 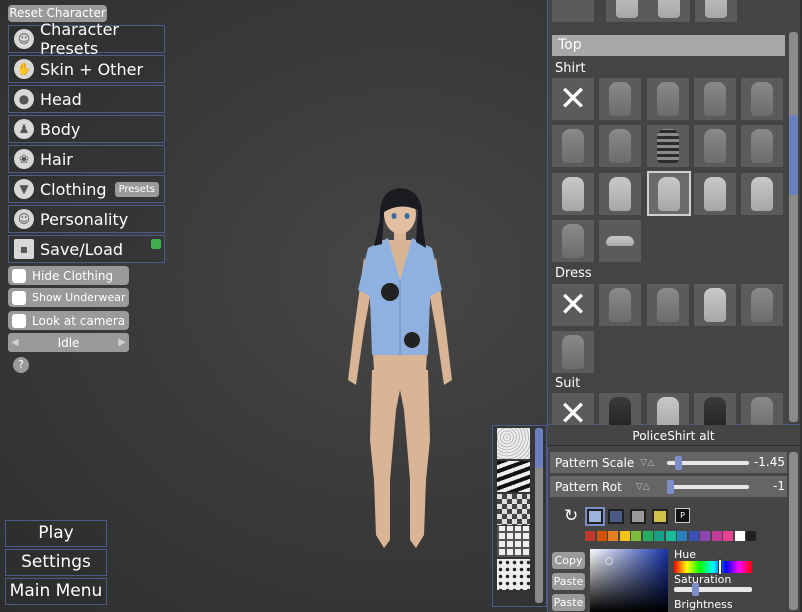 I want to click on clothing-scrollbar, so click(x=793, y=227).